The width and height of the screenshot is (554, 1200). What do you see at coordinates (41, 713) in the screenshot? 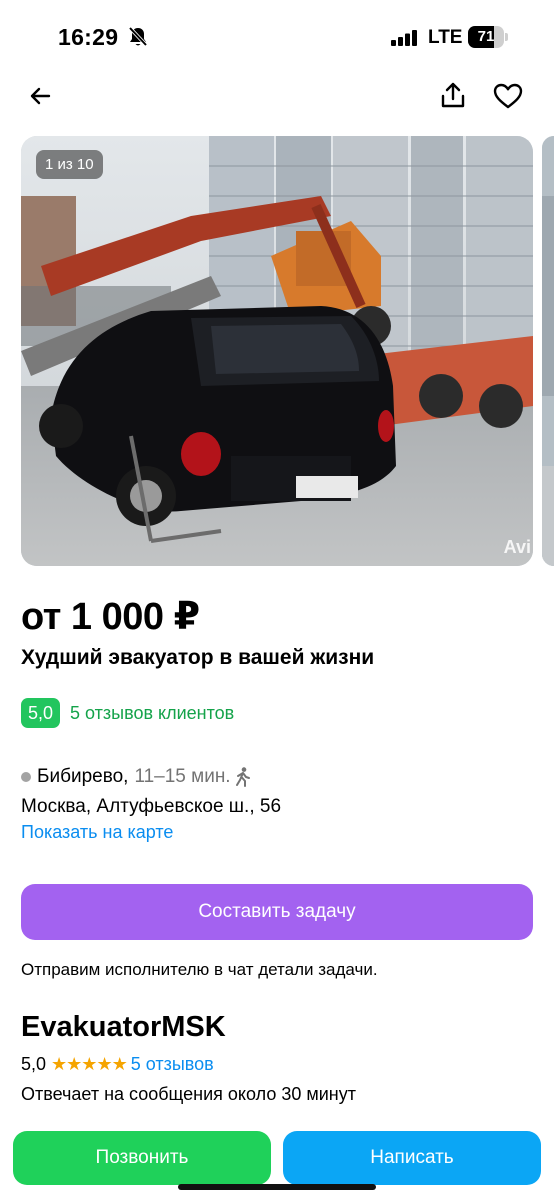
I see `rating-badge: 5,0` at bounding box center [41, 713].